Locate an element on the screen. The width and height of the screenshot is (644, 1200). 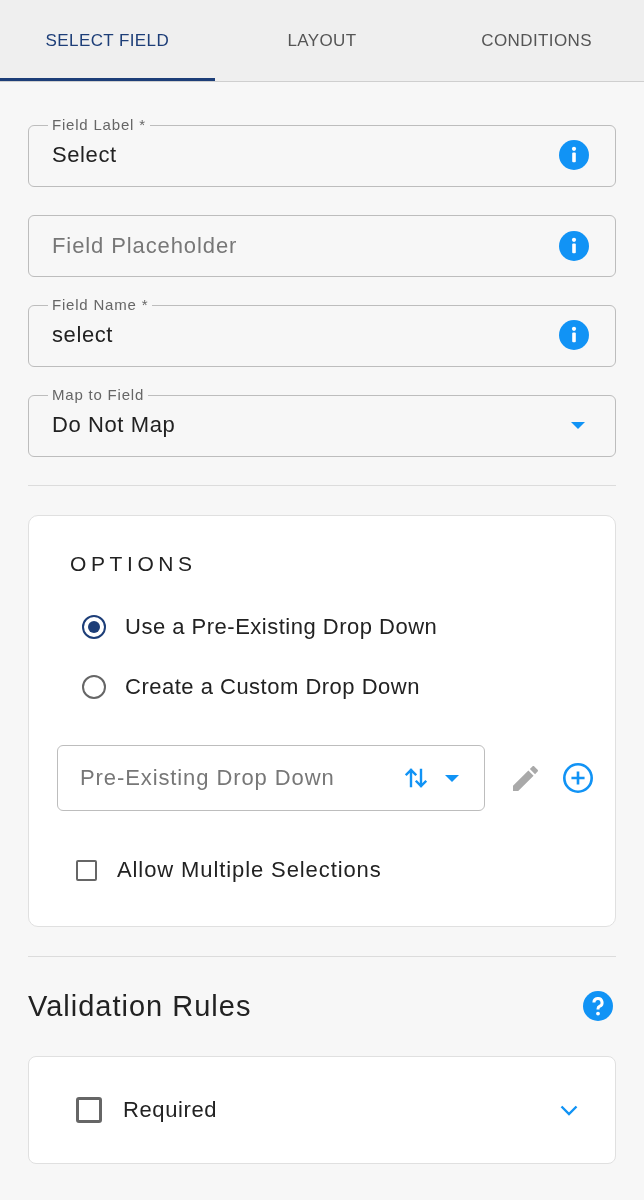
add-circle-icon is located at coordinates (578, 778).